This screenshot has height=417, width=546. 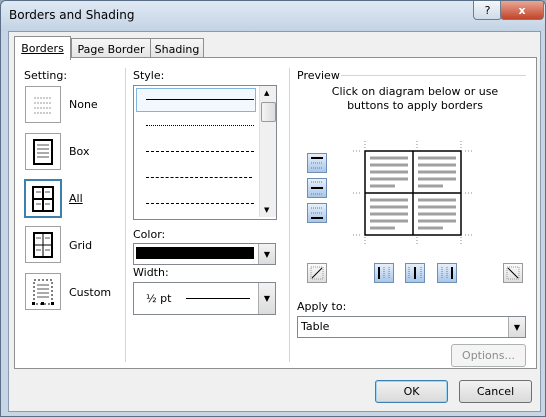 I want to click on width-dropdown: ½ pt ▼, so click(x=204, y=298).